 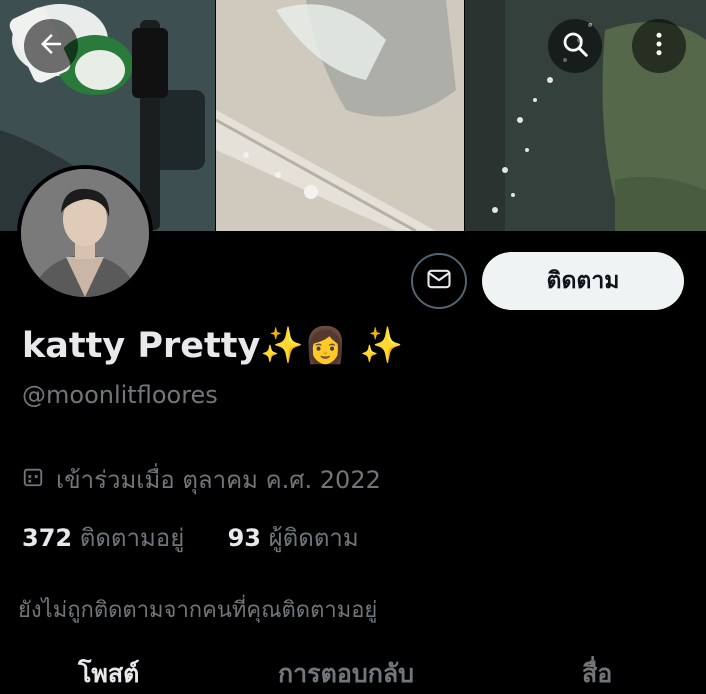 I want to click on follow-stats: 372 ติดตามอยู่ 93 ผู้ติดตาม, so click(x=190, y=537).